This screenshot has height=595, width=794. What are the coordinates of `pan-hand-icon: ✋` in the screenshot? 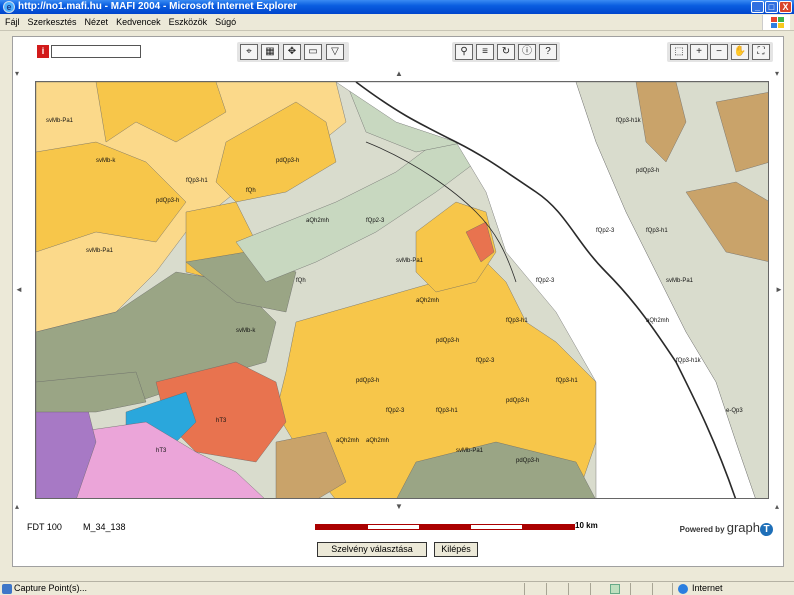 It's located at (740, 52).